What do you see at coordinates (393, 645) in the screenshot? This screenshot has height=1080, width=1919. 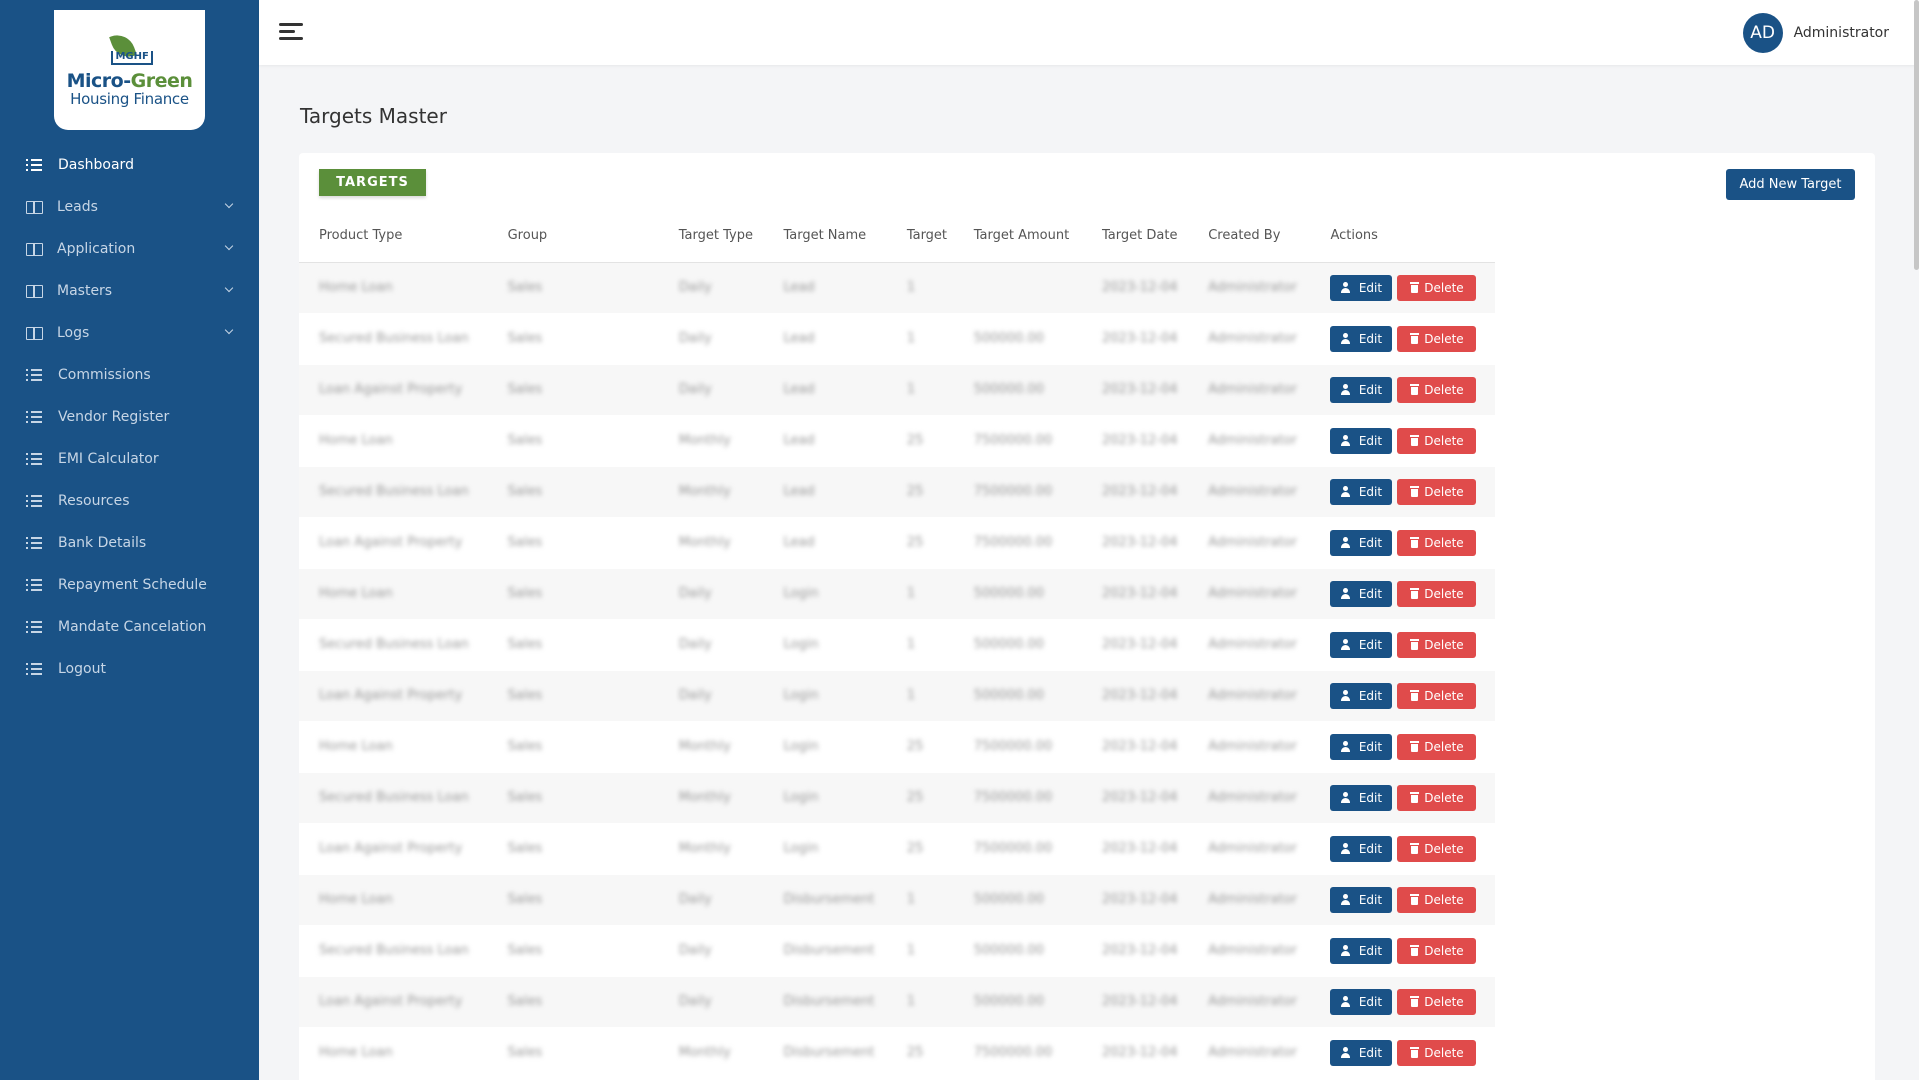 I see `table-cell: Secured Business Loan` at bounding box center [393, 645].